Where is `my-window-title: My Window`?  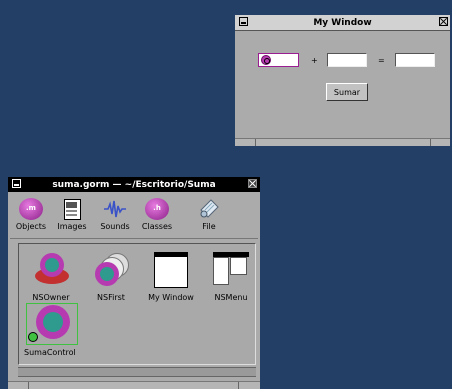
my-window-title: My Window is located at coordinates (342, 22).